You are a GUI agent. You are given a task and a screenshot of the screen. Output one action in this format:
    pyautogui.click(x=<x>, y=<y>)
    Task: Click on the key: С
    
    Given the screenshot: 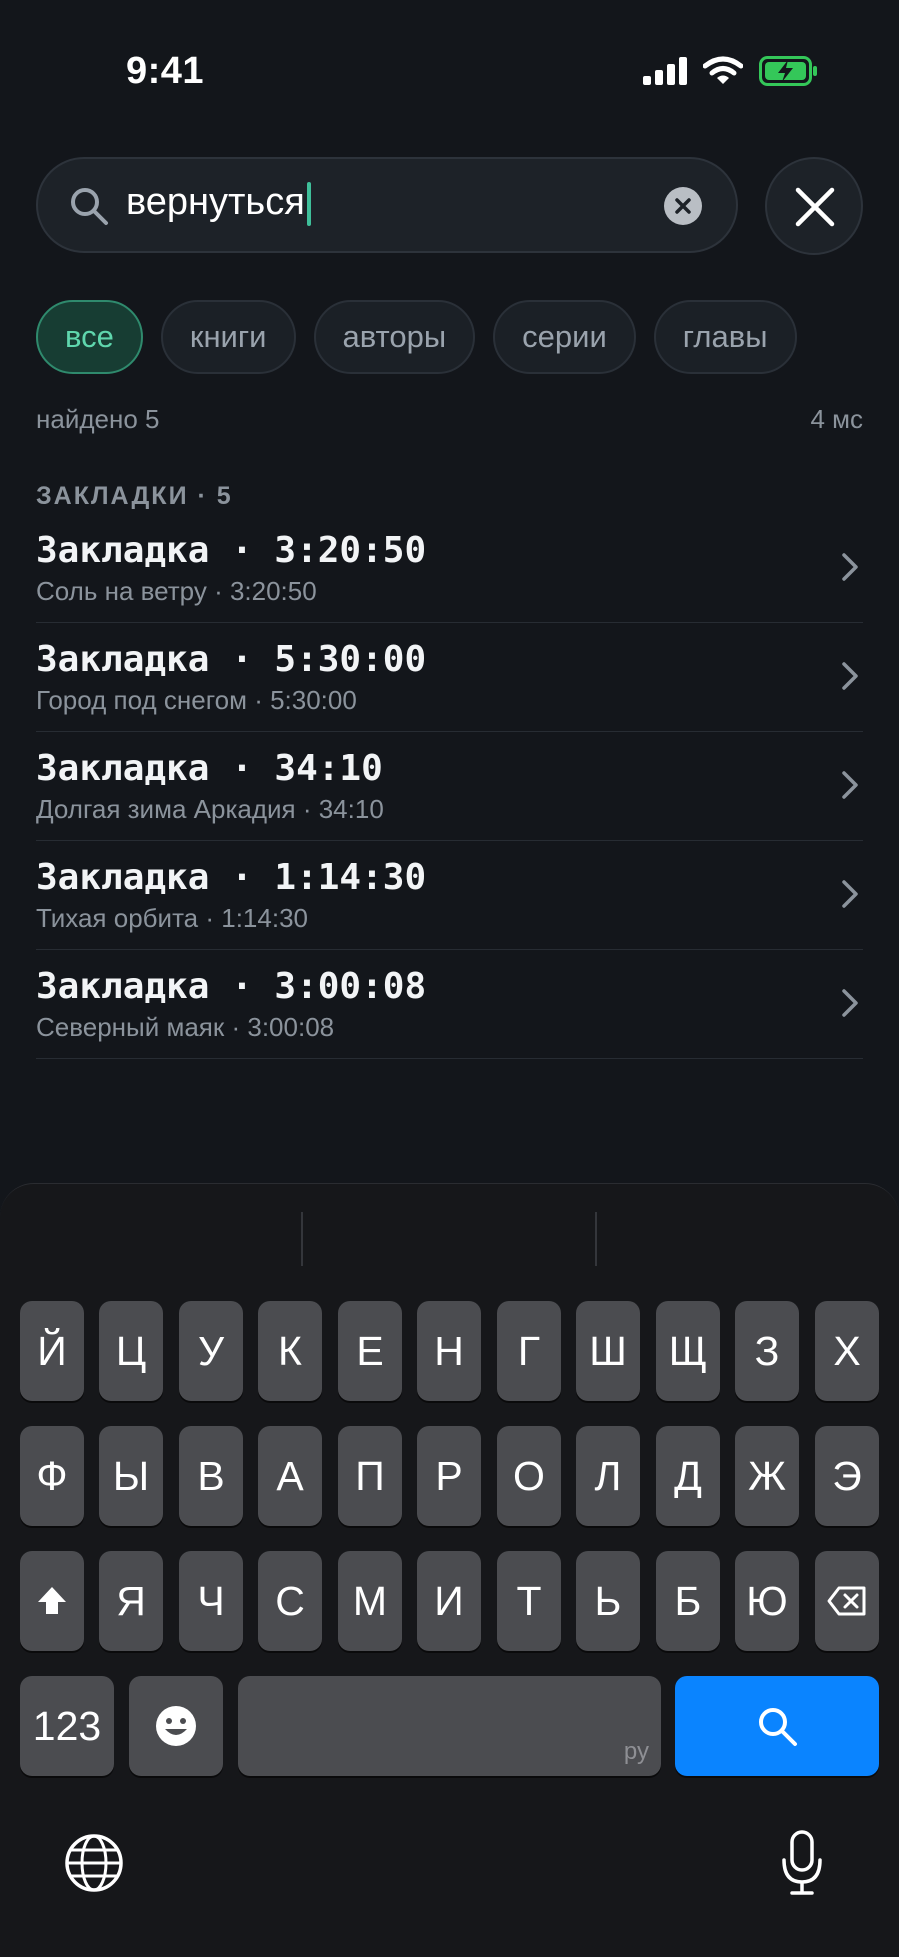 What is the action you would take?
    pyautogui.click(x=290, y=1601)
    